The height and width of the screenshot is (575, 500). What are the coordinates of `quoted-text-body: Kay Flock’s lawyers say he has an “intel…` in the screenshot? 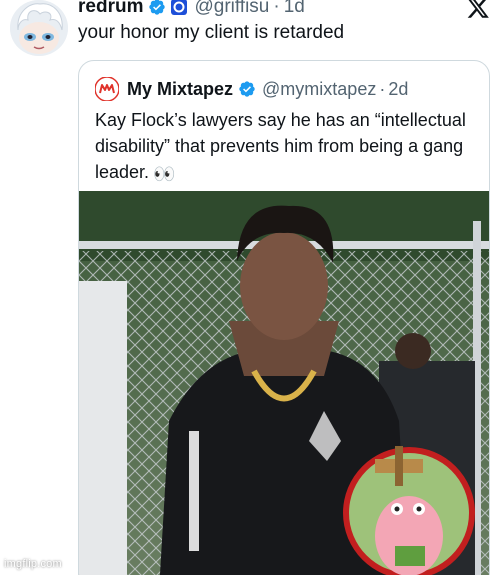 It's located at (280, 146).